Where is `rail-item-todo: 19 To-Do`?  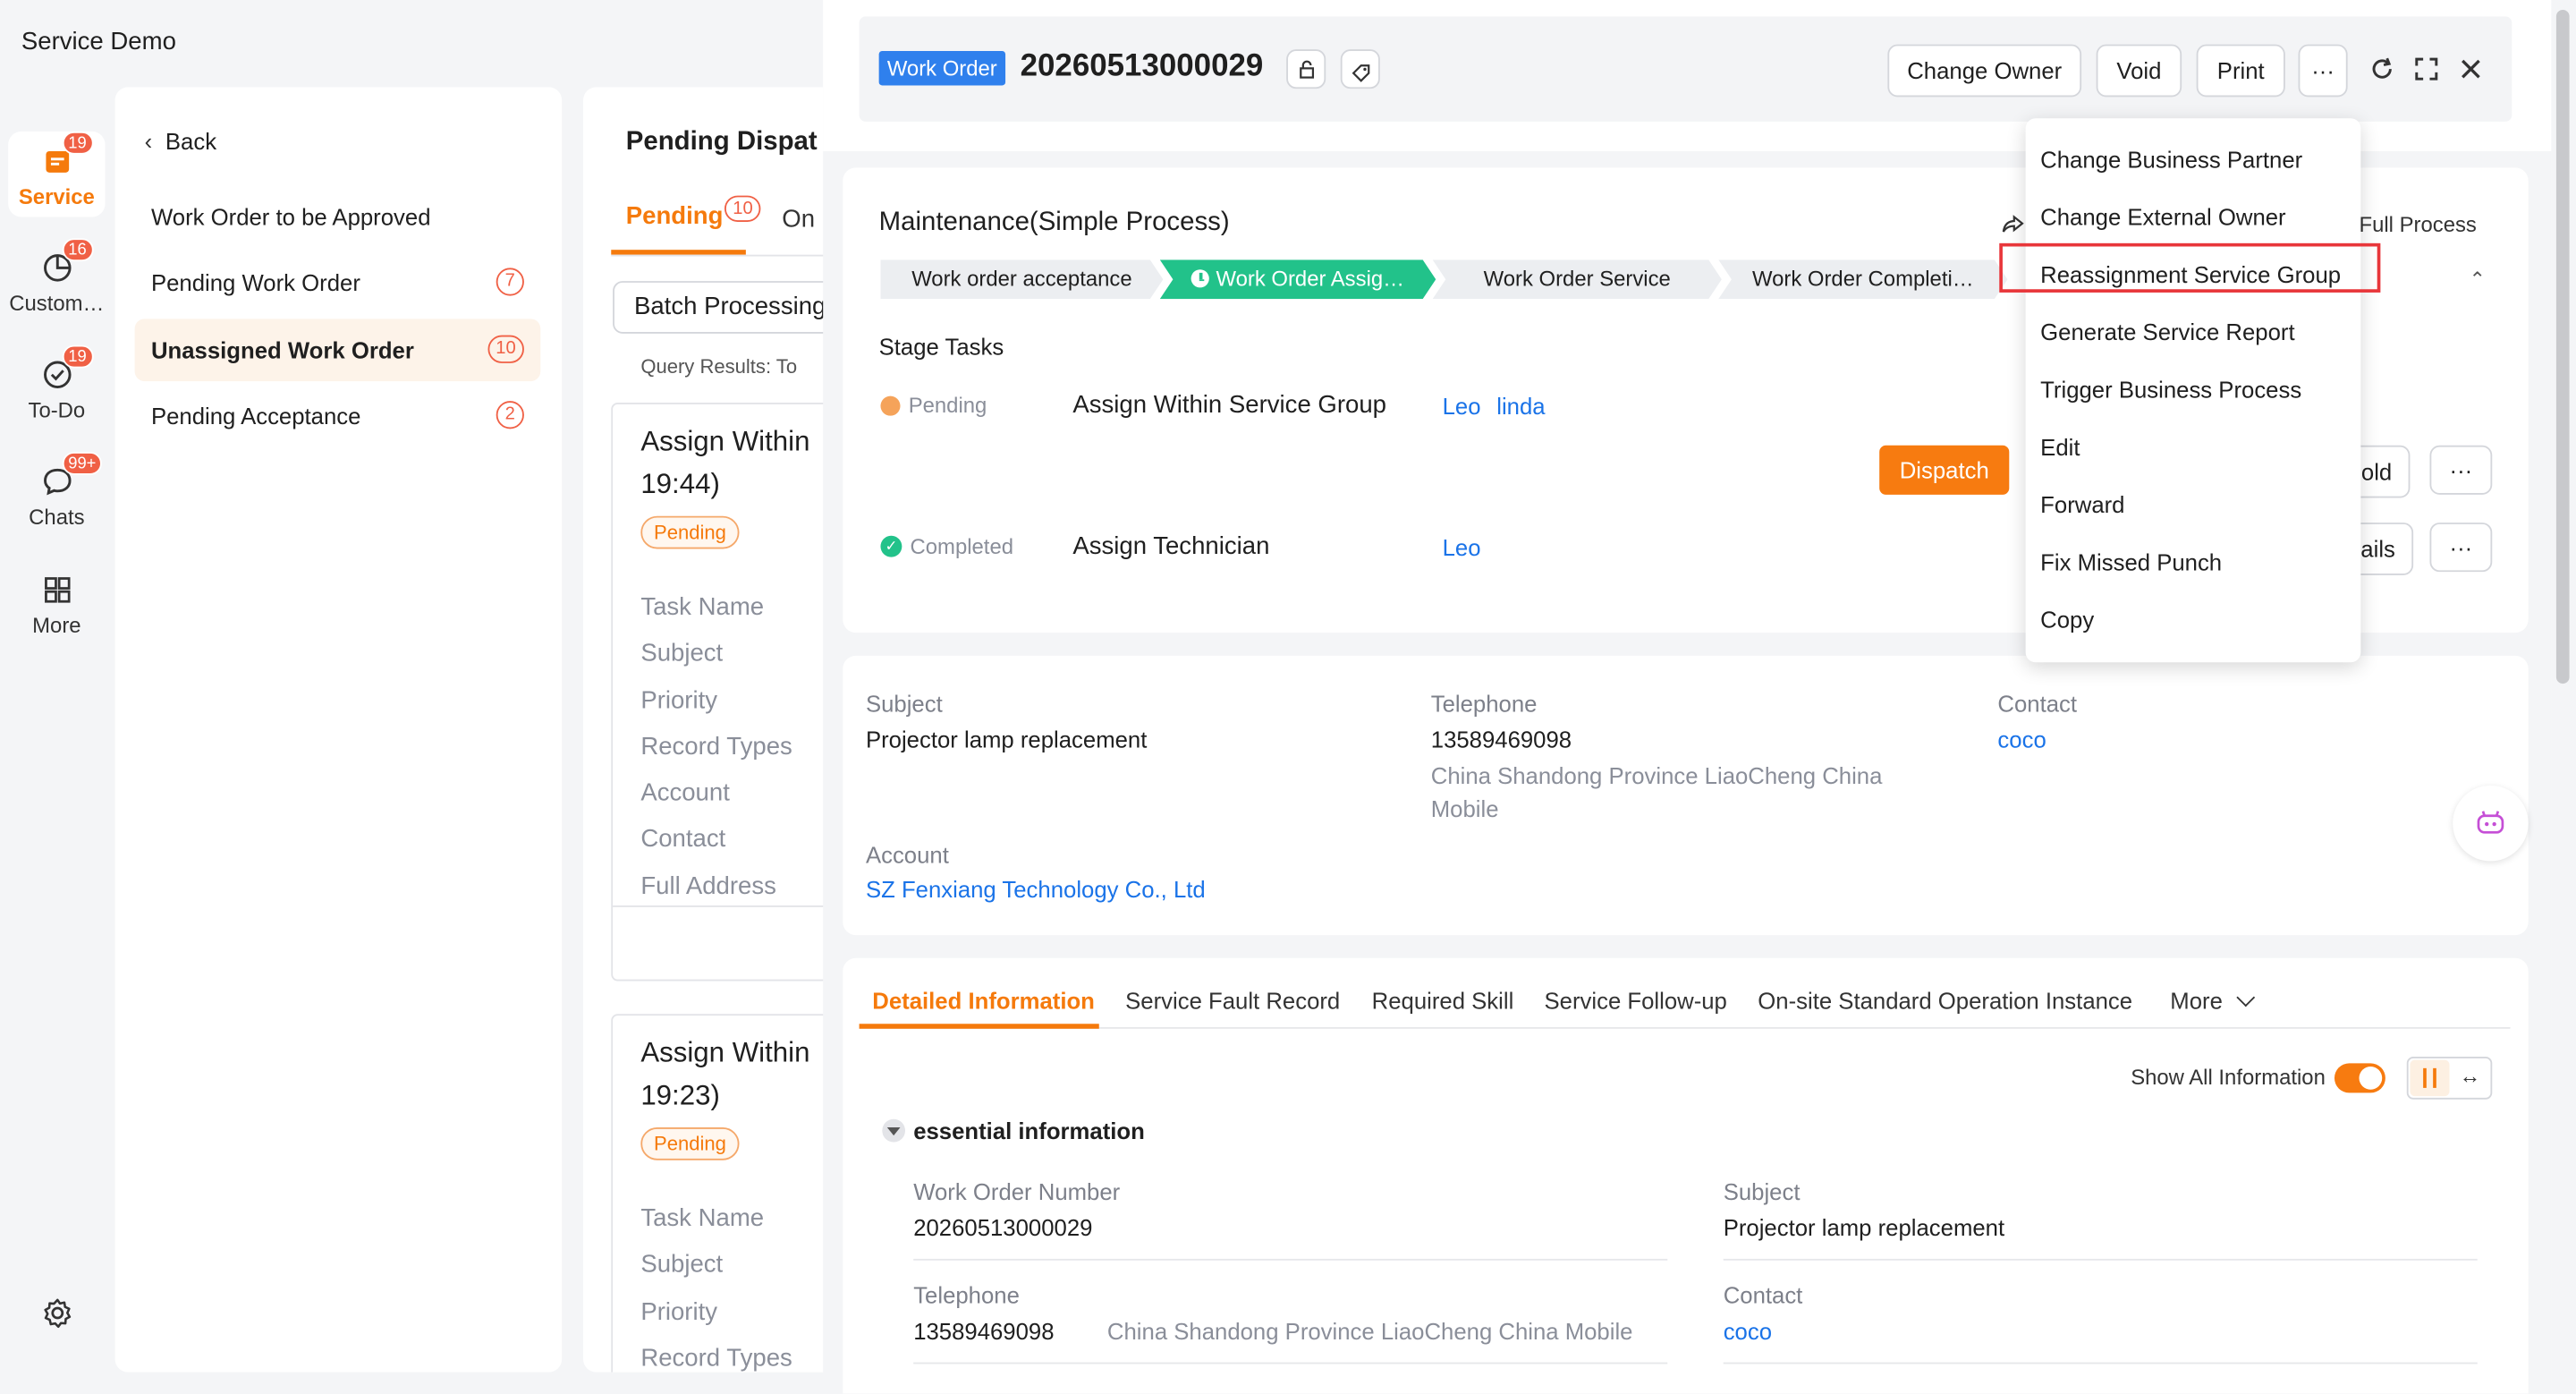 rail-item-todo: 19 To-Do is located at coordinates (57, 383).